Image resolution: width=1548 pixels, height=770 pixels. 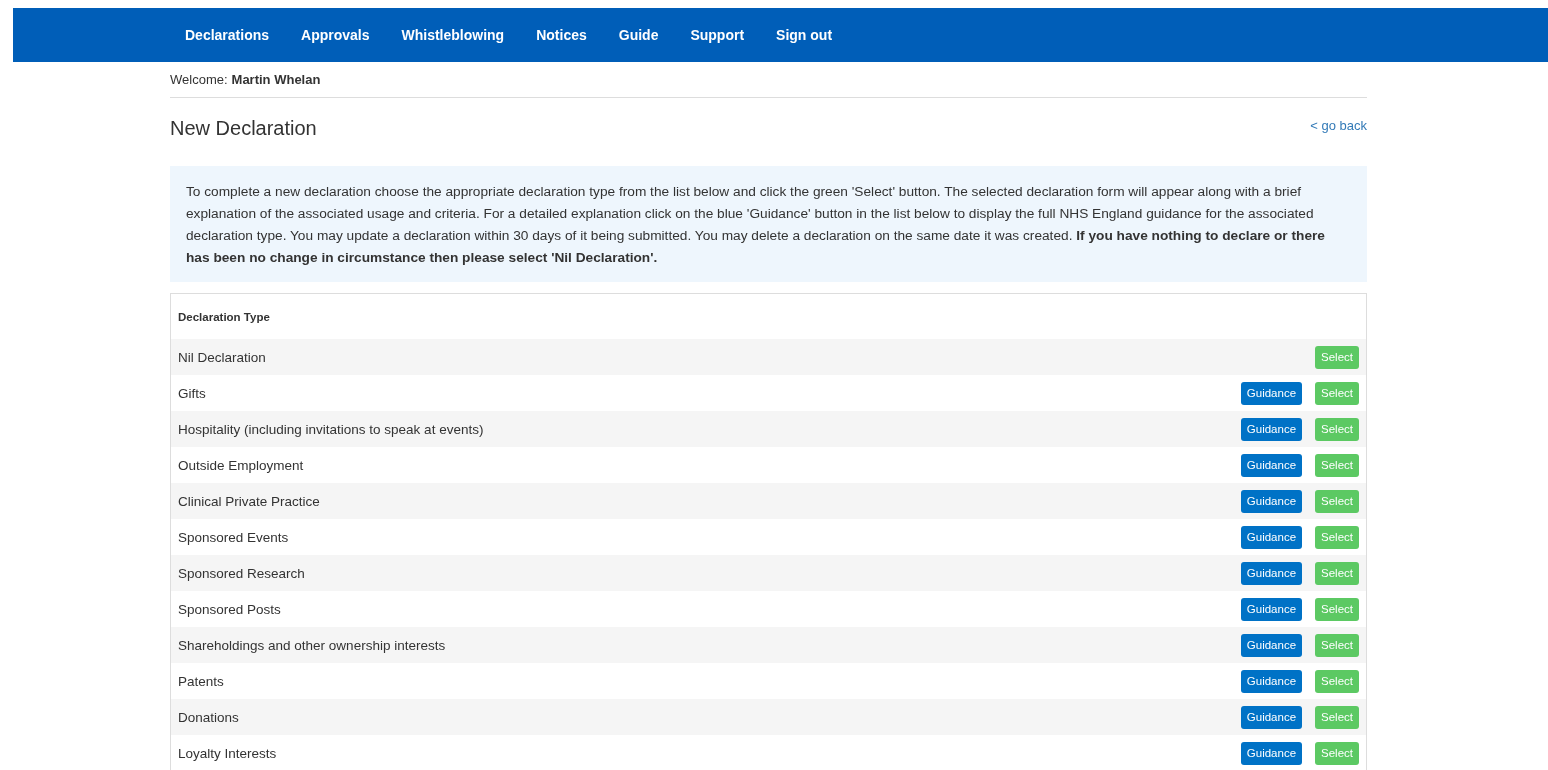 I want to click on declaration-type: Hospitality (including invitations to speak at events), so click(x=331, y=429).